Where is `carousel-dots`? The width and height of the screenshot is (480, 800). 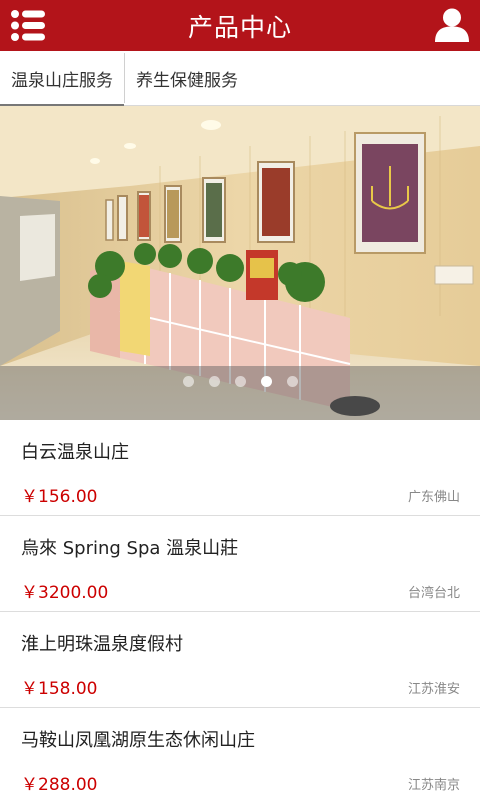
carousel-dots is located at coordinates (240, 381).